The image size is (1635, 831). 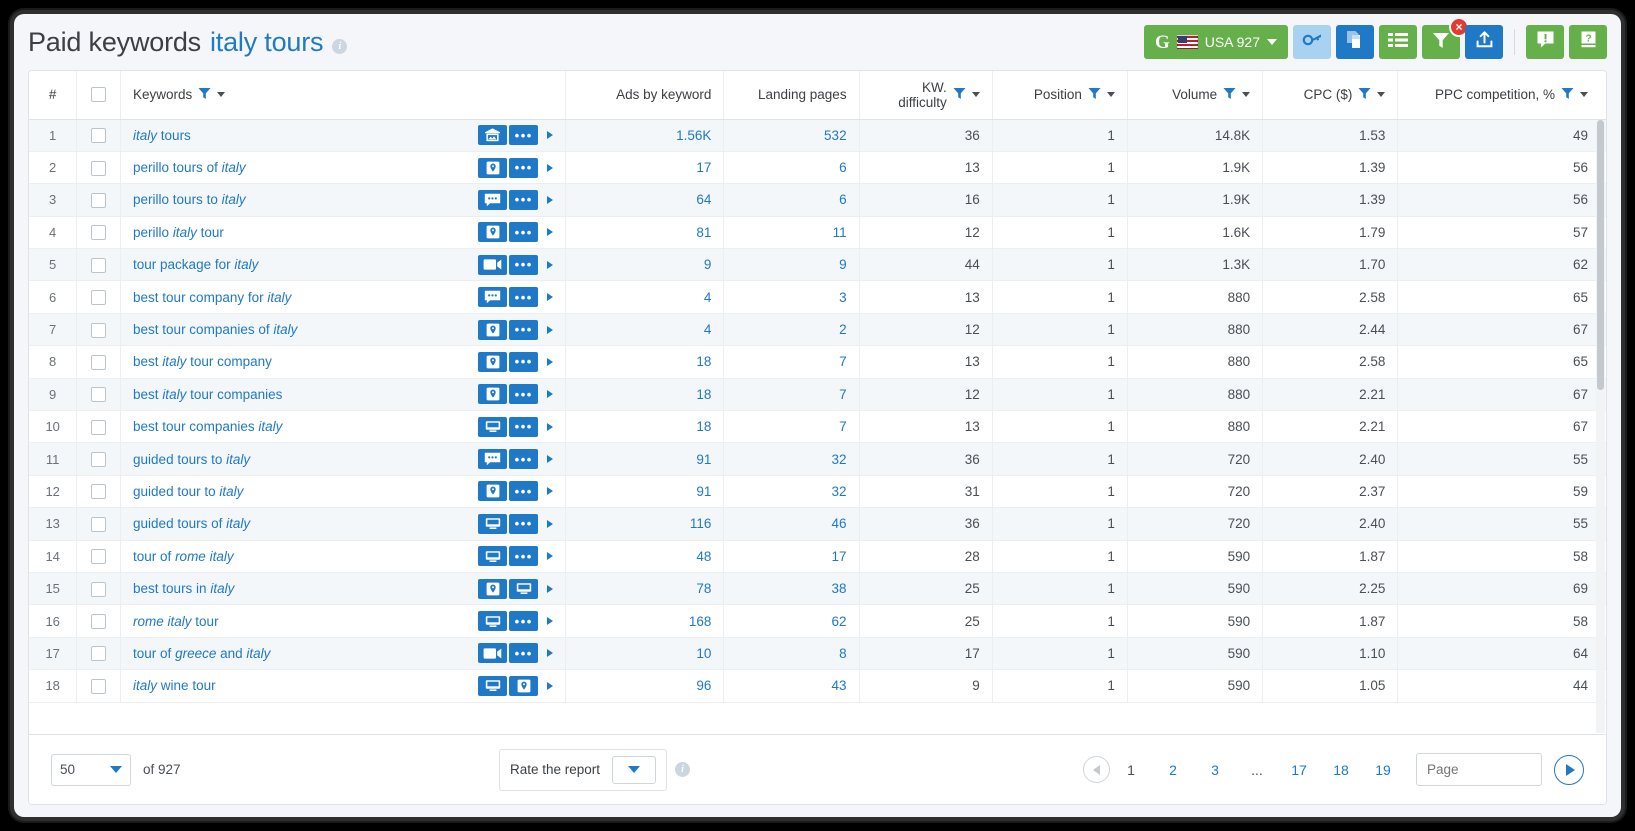 What do you see at coordinates (493, 135) in the screenshot?
I see `image-icon-button` at bounding box center [493, 135].